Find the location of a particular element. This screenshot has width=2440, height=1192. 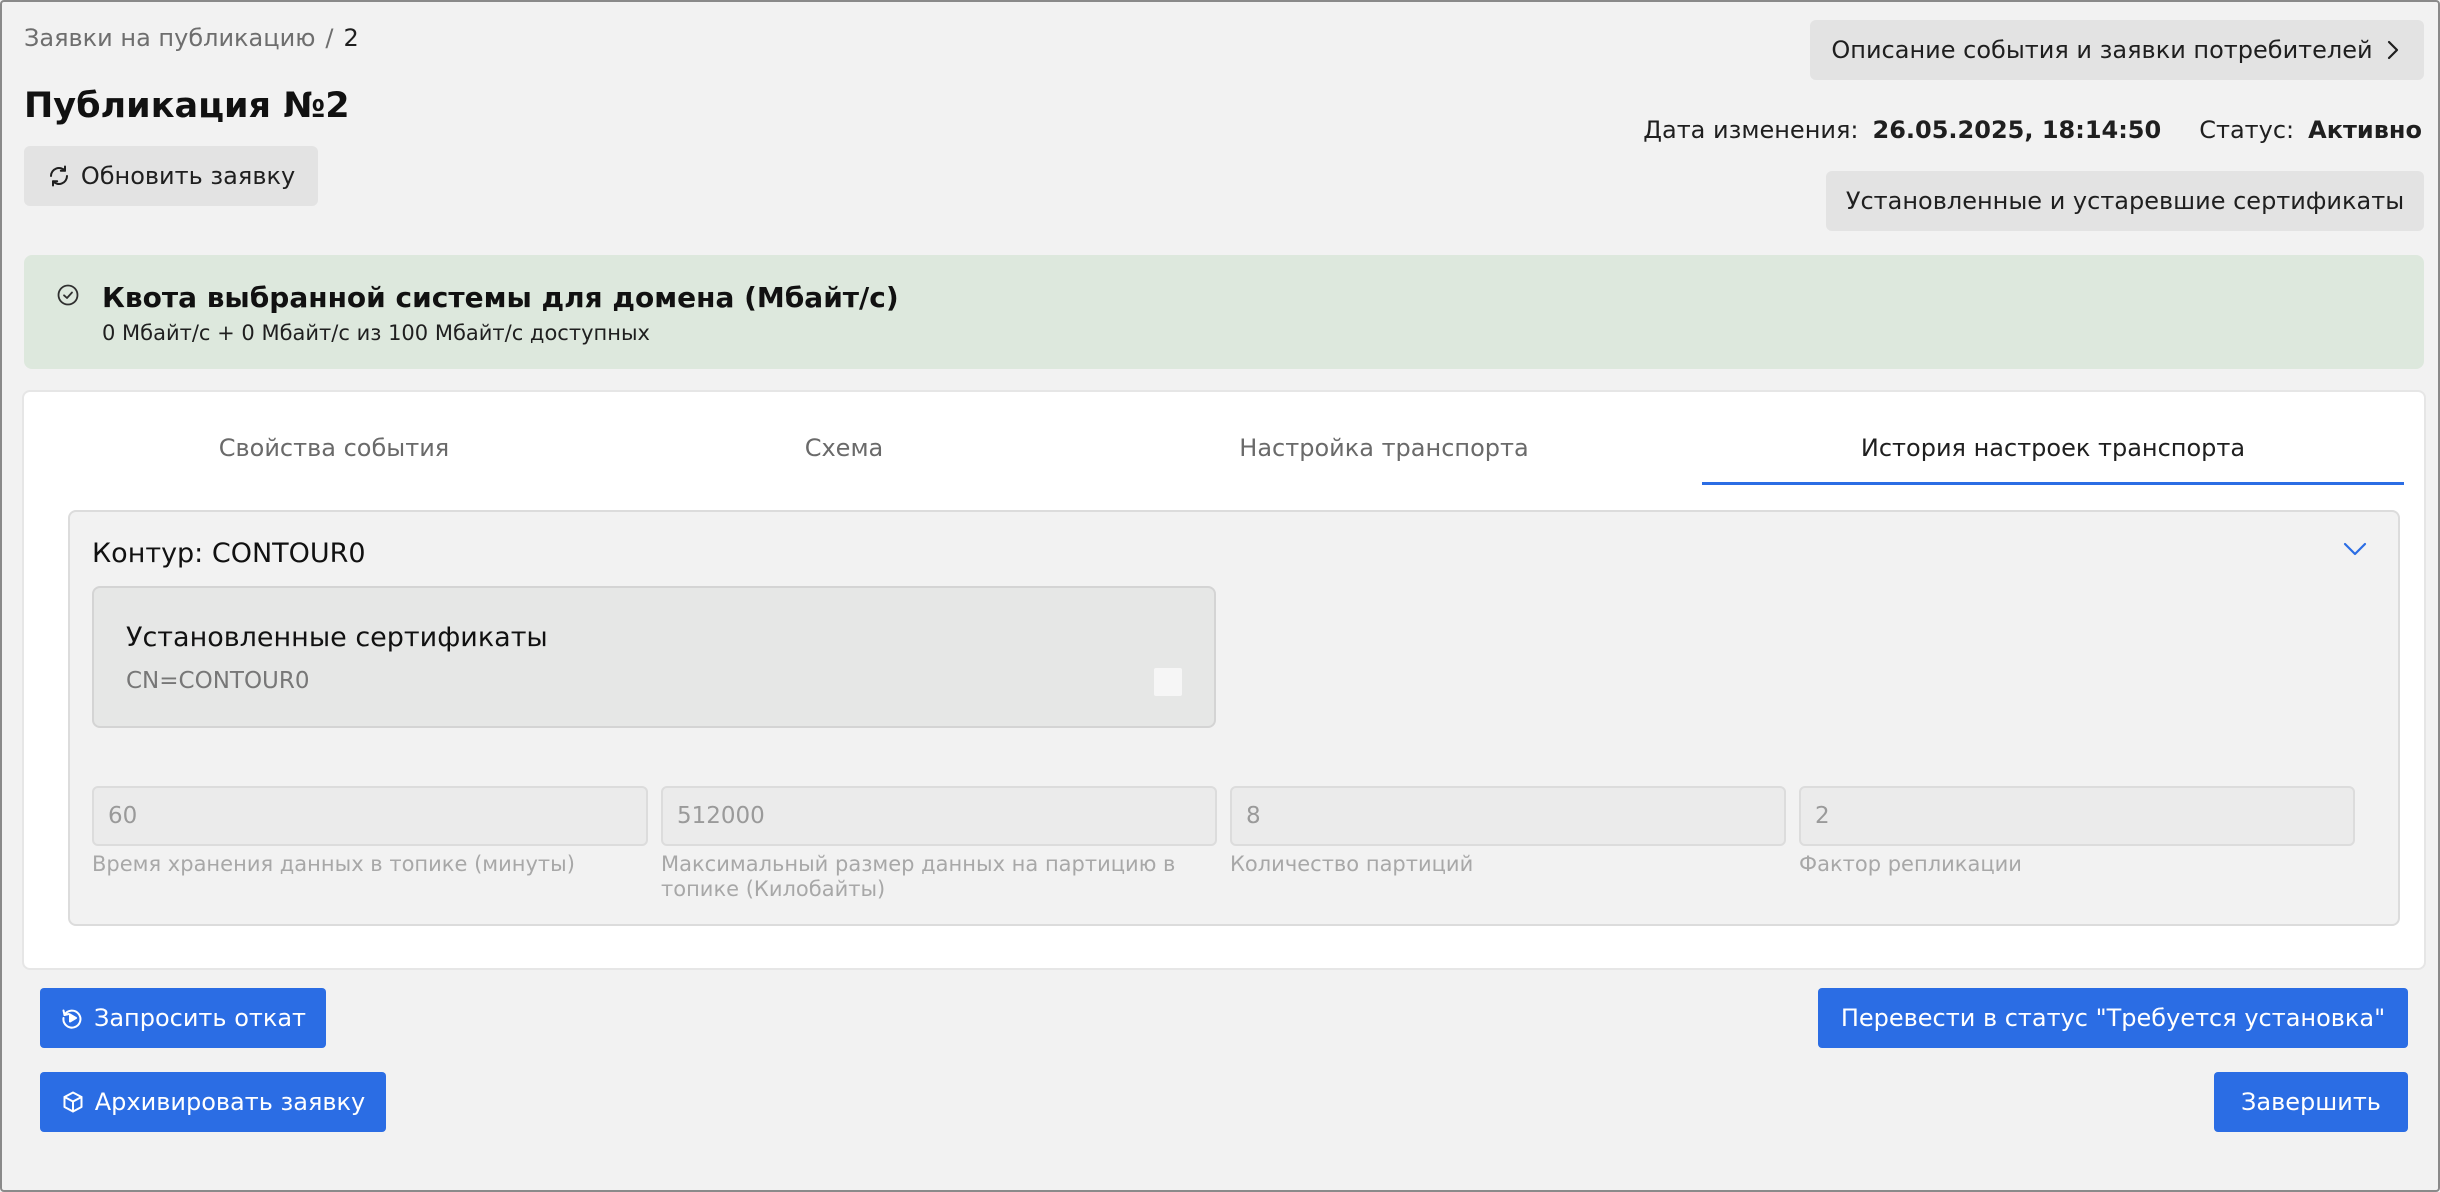

installed-outdated-certificates-label: Установленные и устаревшие сертификаты is located at coordinates (2125, 201).